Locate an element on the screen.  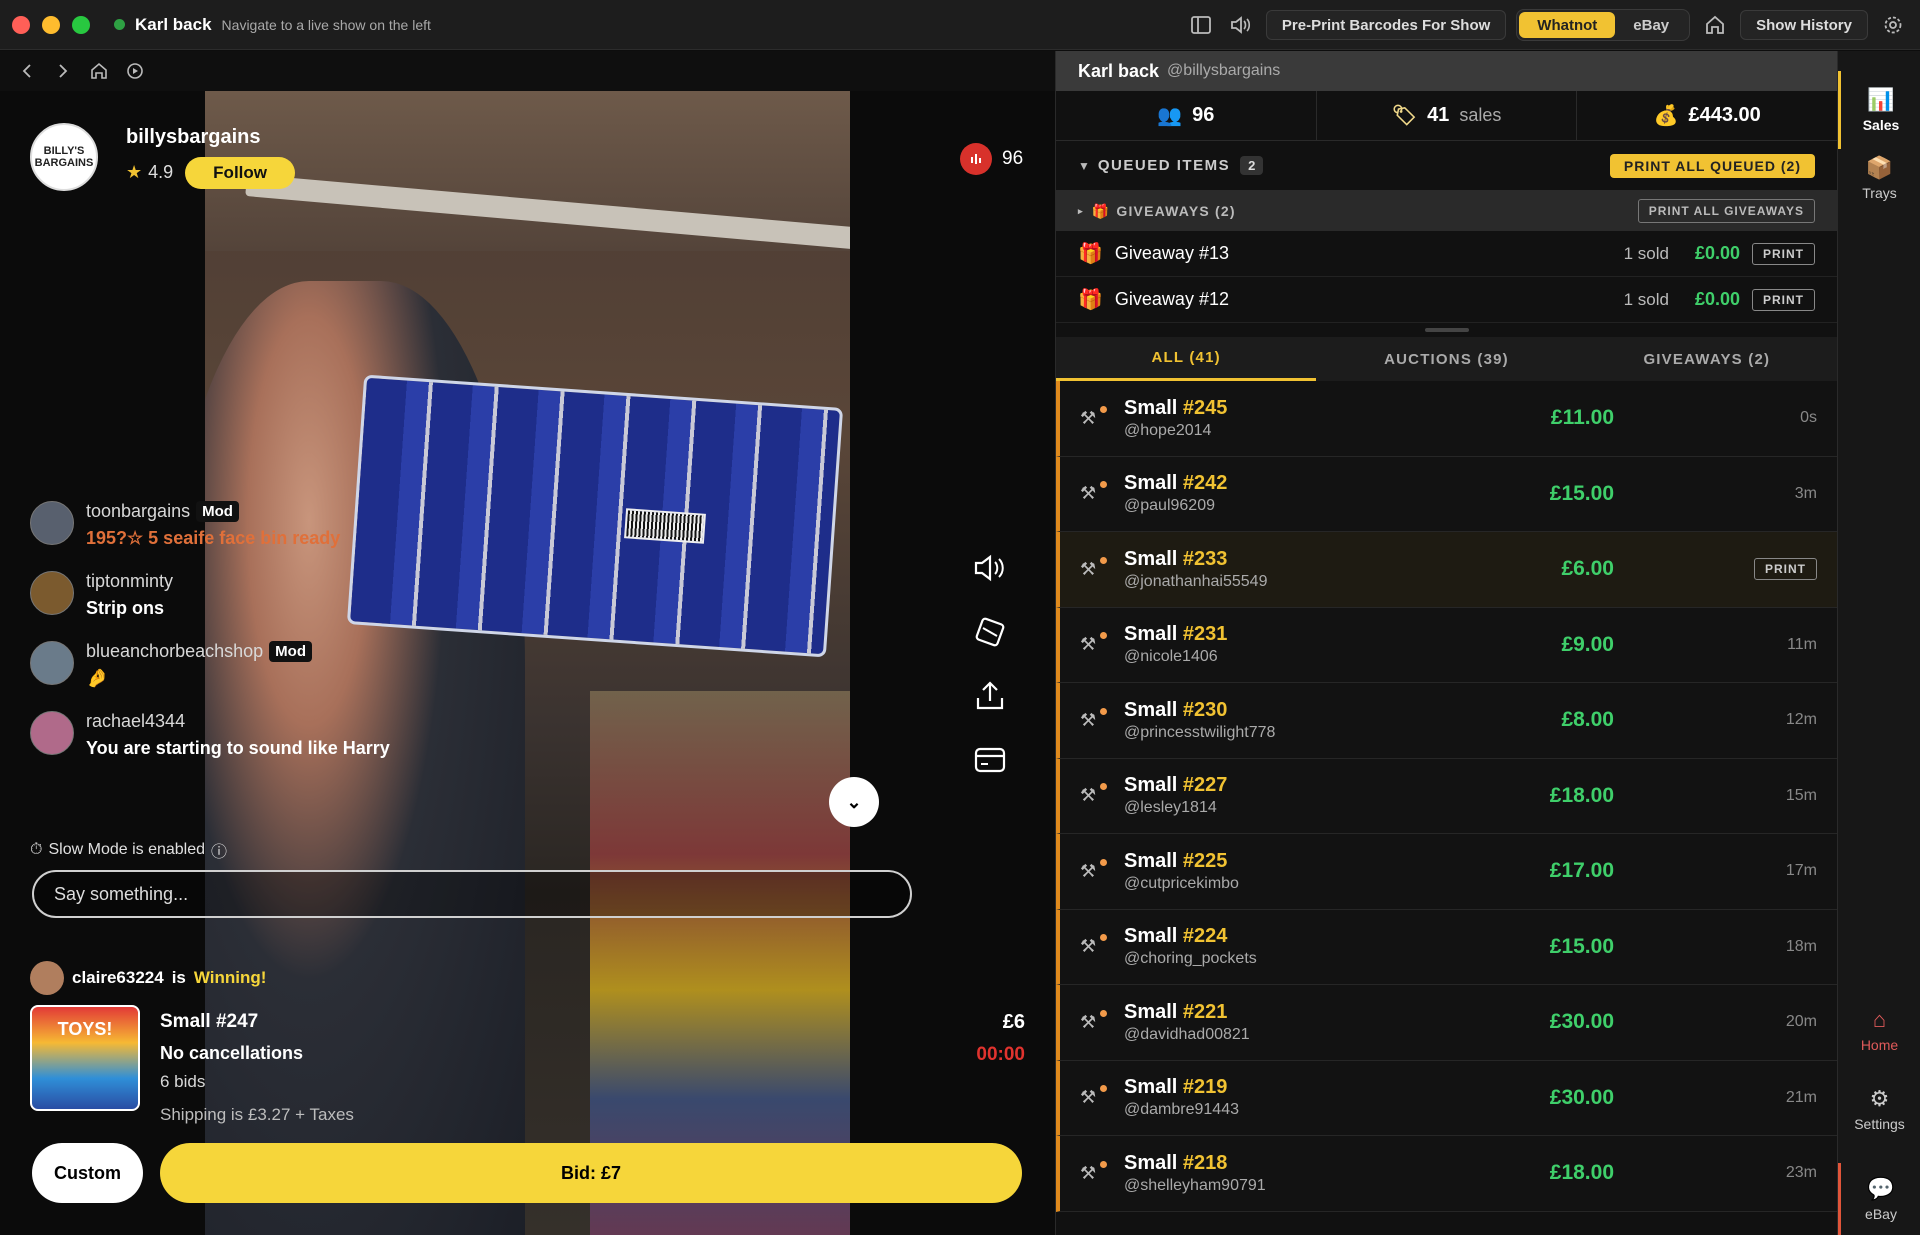
sale-time: 15m is located at coordinates (1801, 795).